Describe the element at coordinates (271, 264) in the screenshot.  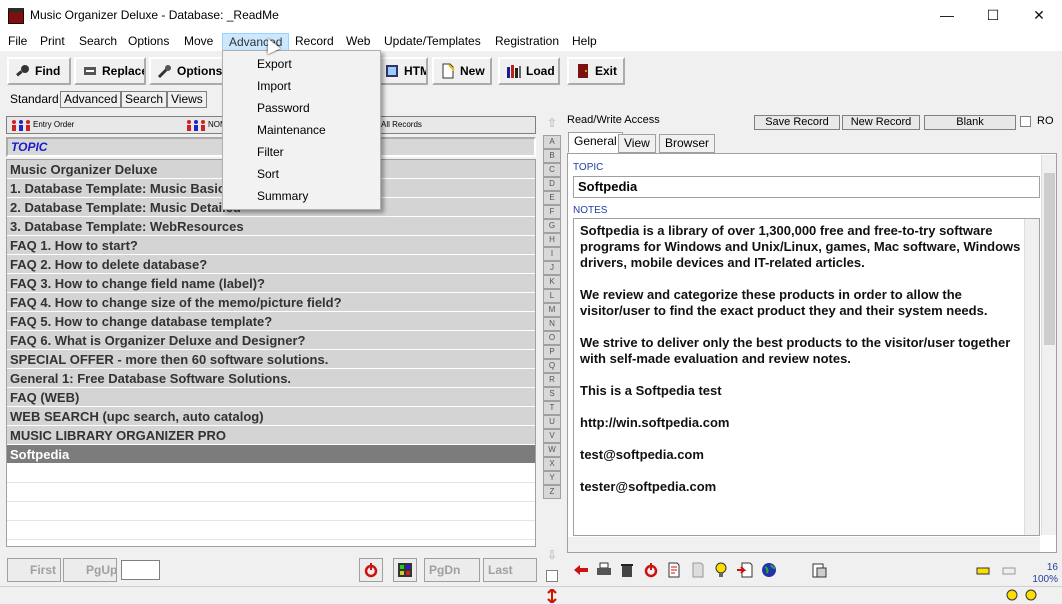
I see `list-item: FAQ 2. How to delete database?` at that location.